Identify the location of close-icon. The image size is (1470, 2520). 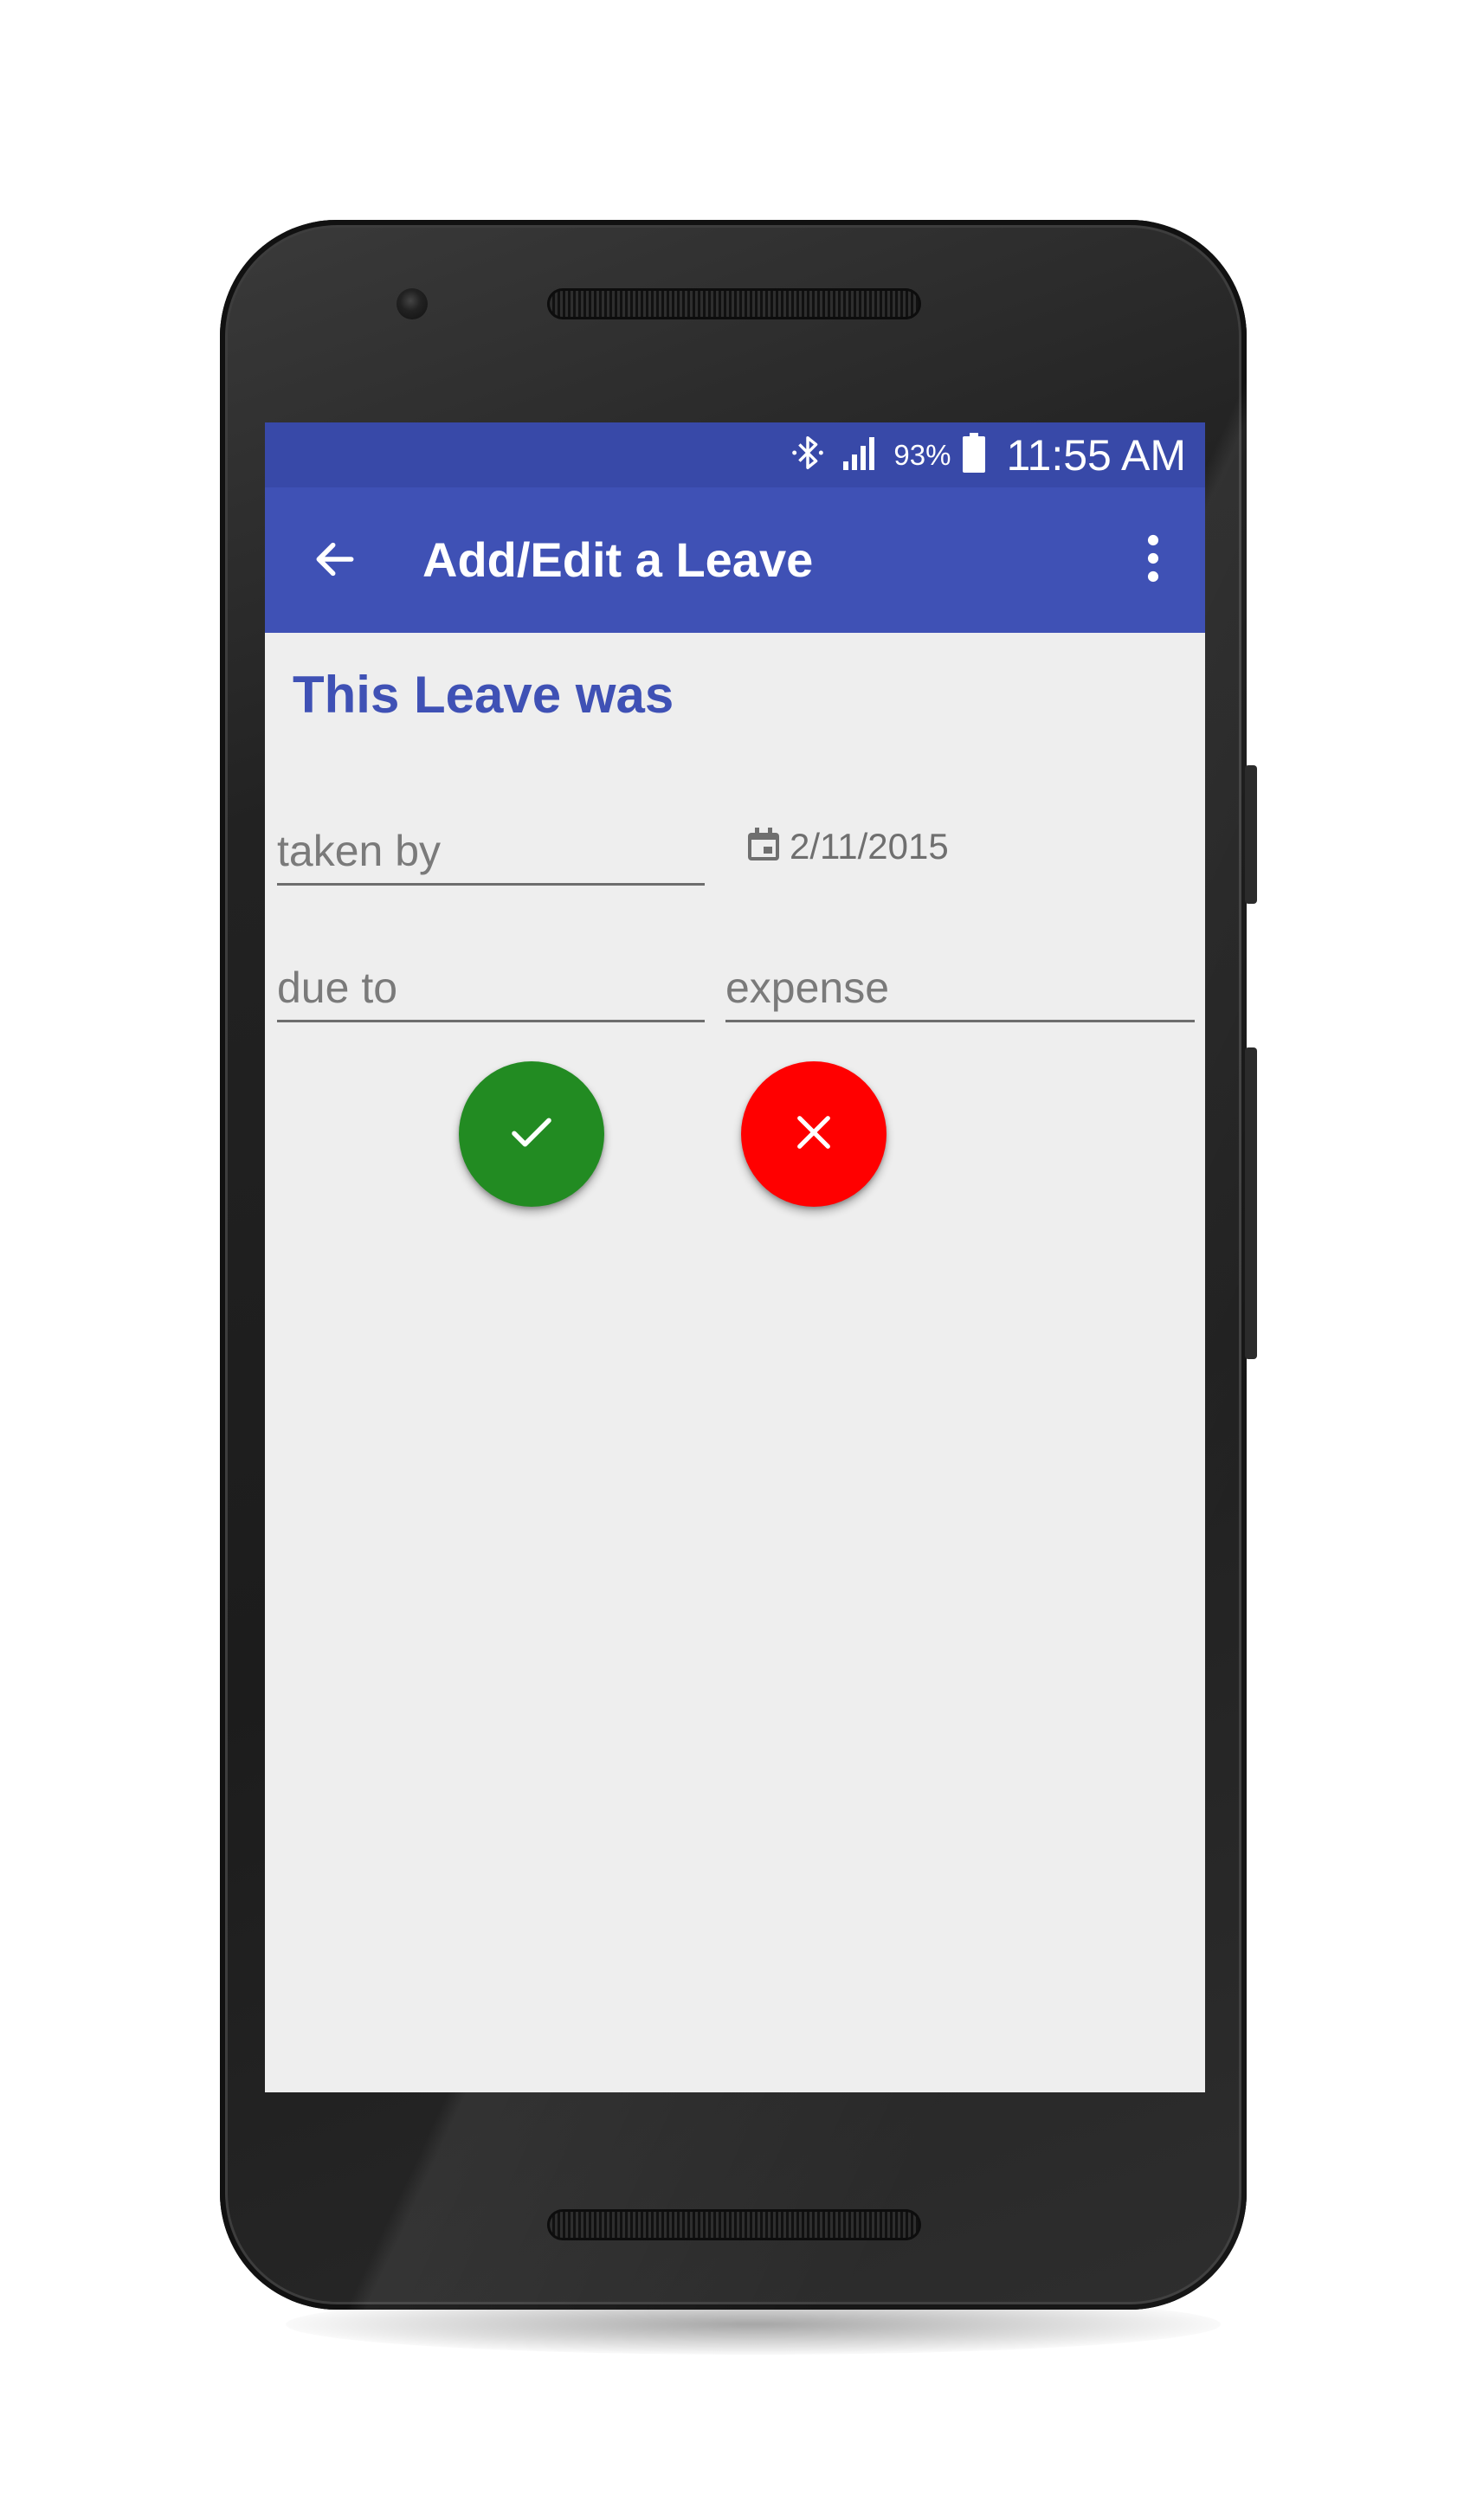
(814, 1134).